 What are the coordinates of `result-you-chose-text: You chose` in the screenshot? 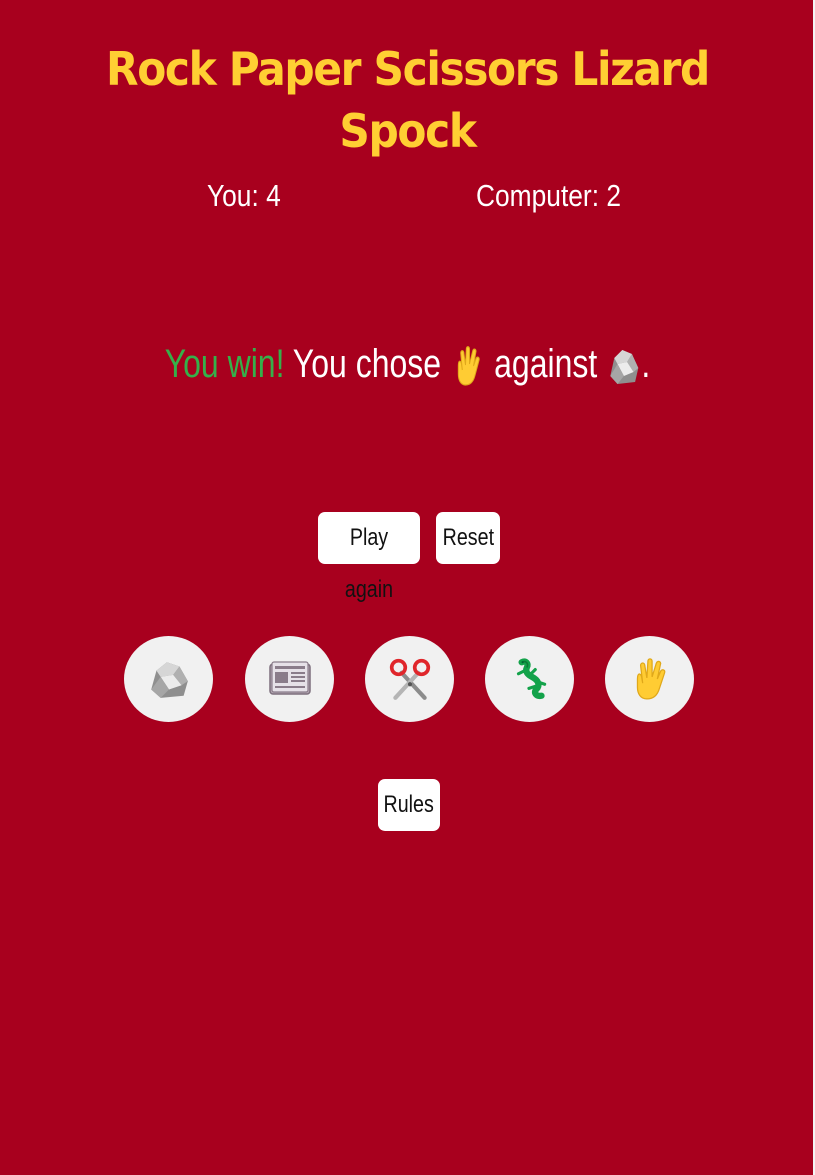 It's located at (367, 364).